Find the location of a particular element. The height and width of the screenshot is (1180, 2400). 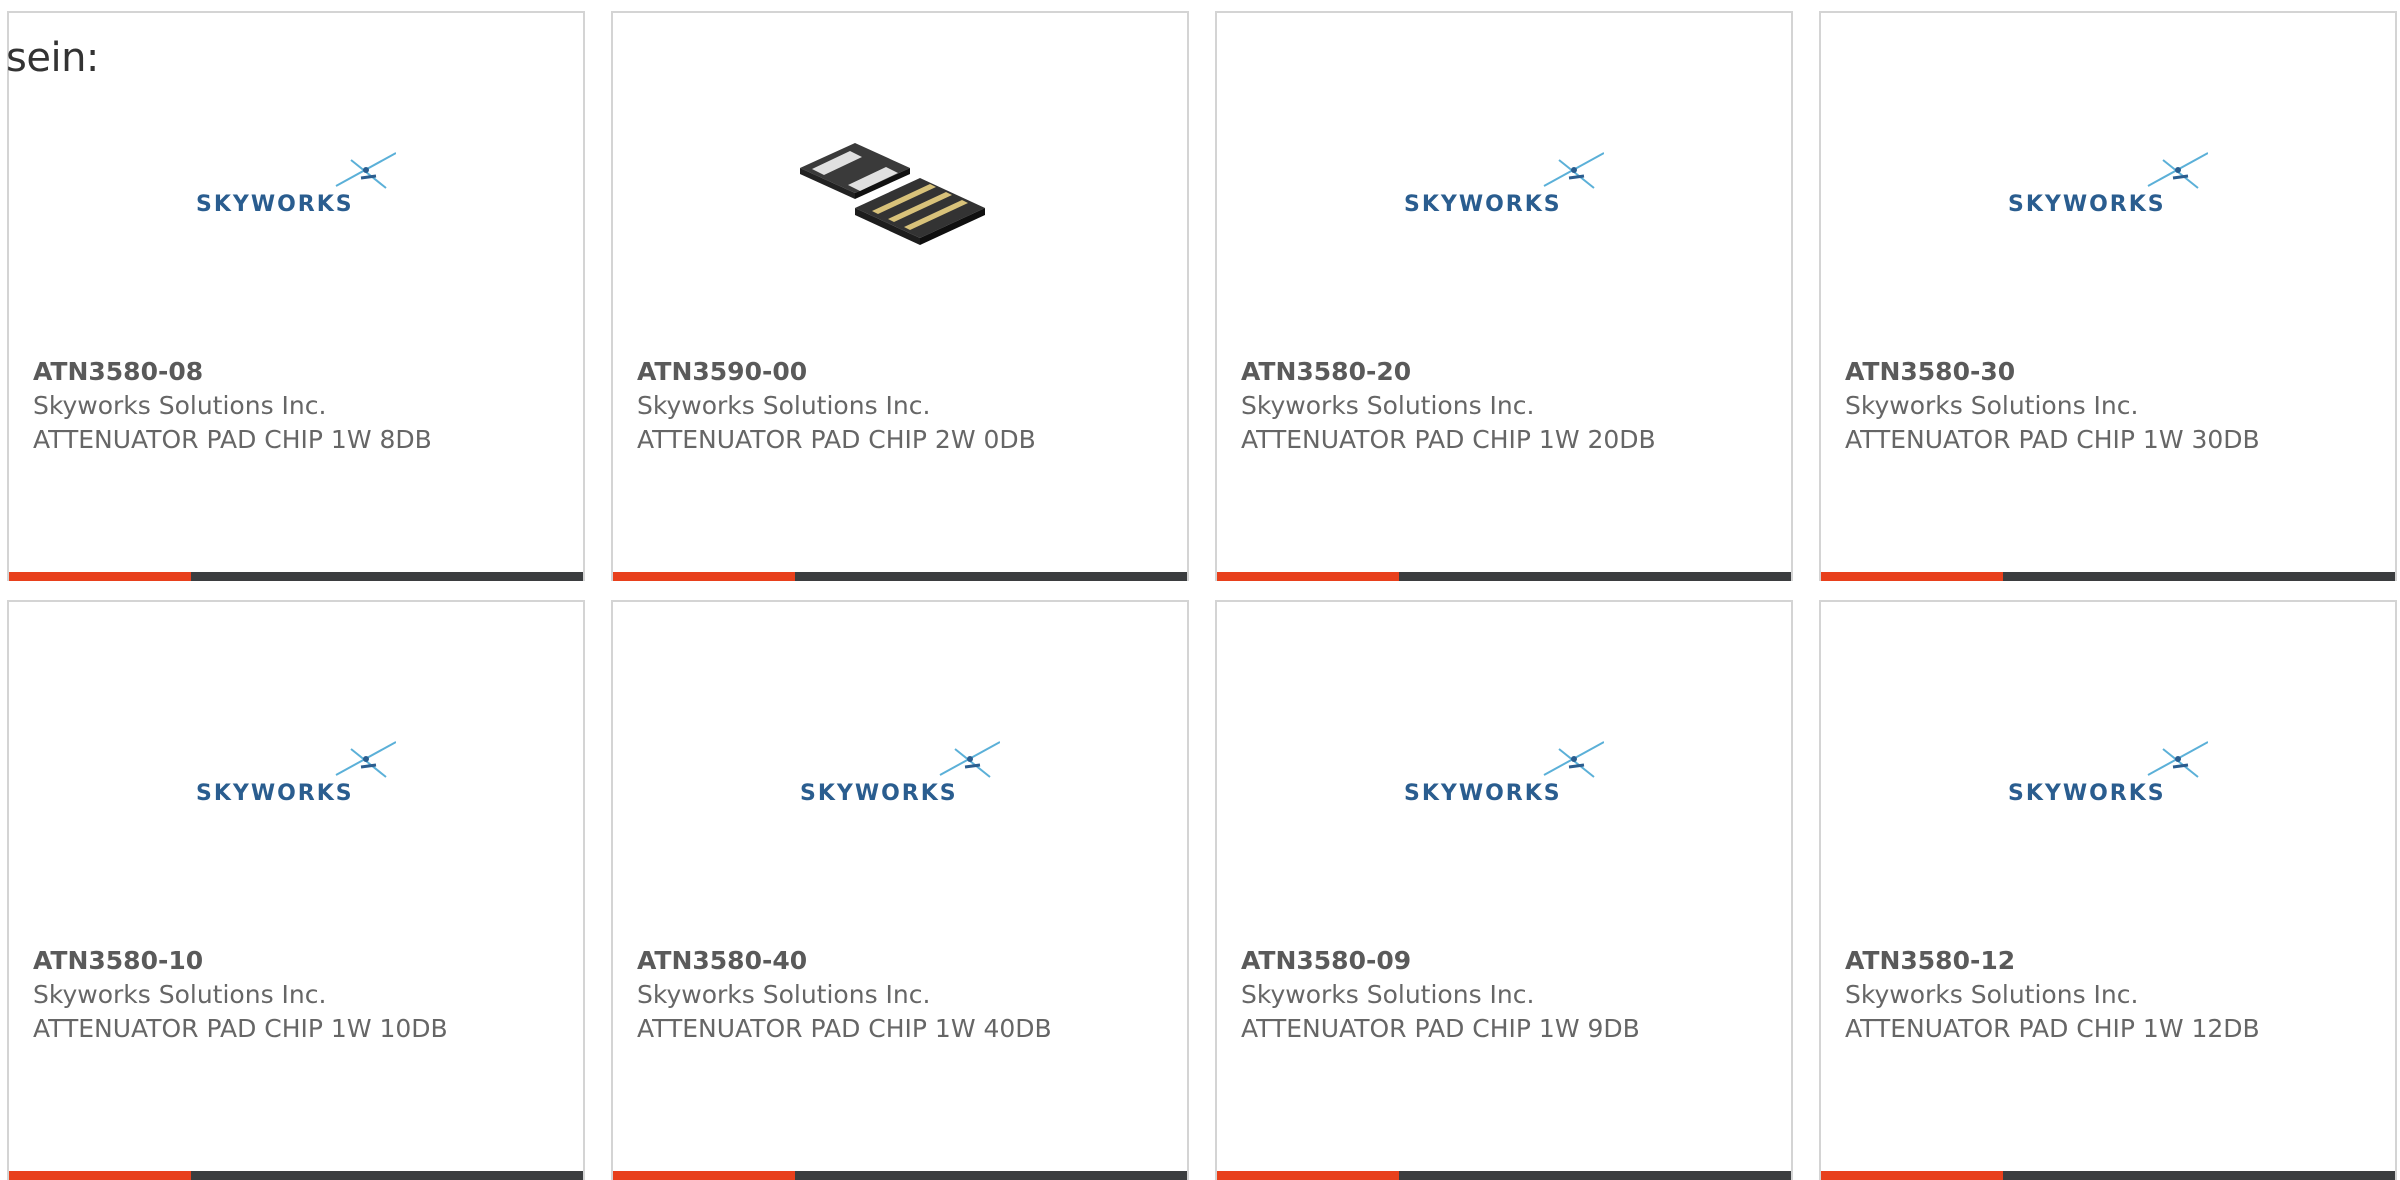

product-description: ATTENUATOR PAD CHIP 2W 0DB is located at coordinates (836, 439).